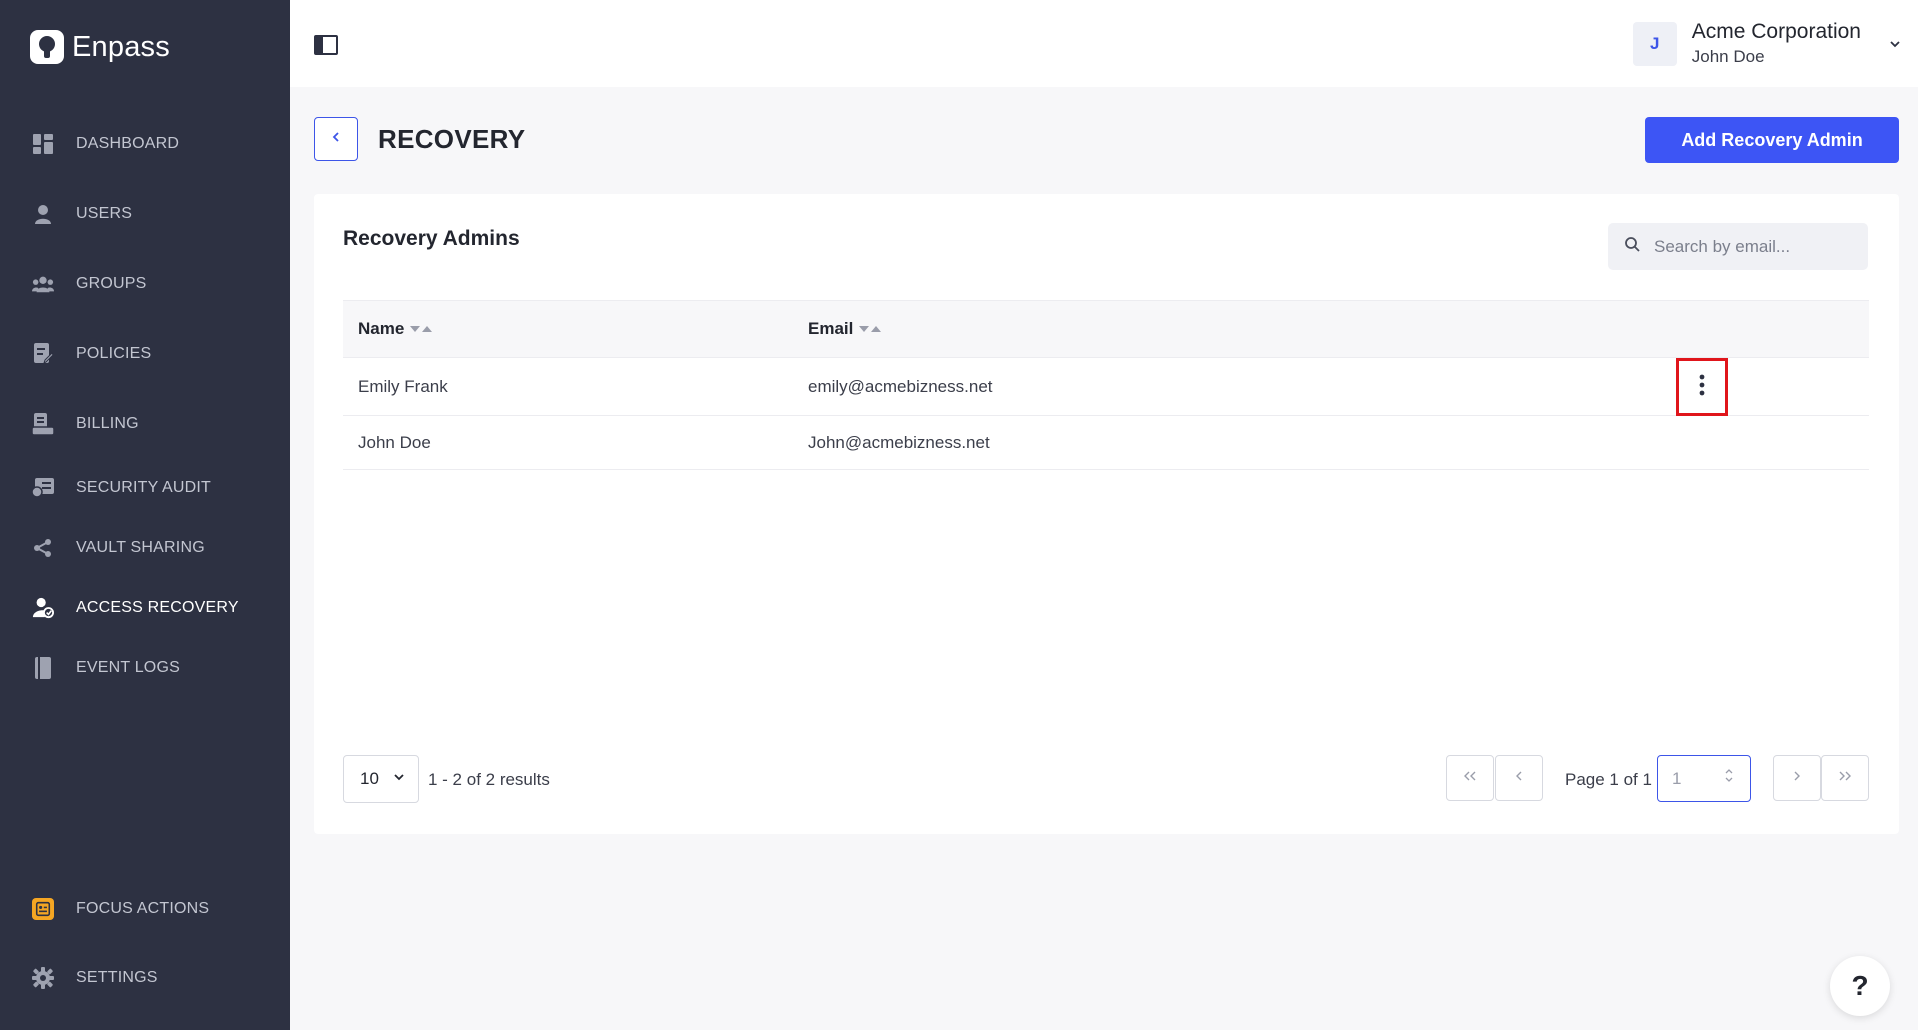  I want to click on sidebar-item-label: EVENT LOGS, so click(128, 667).